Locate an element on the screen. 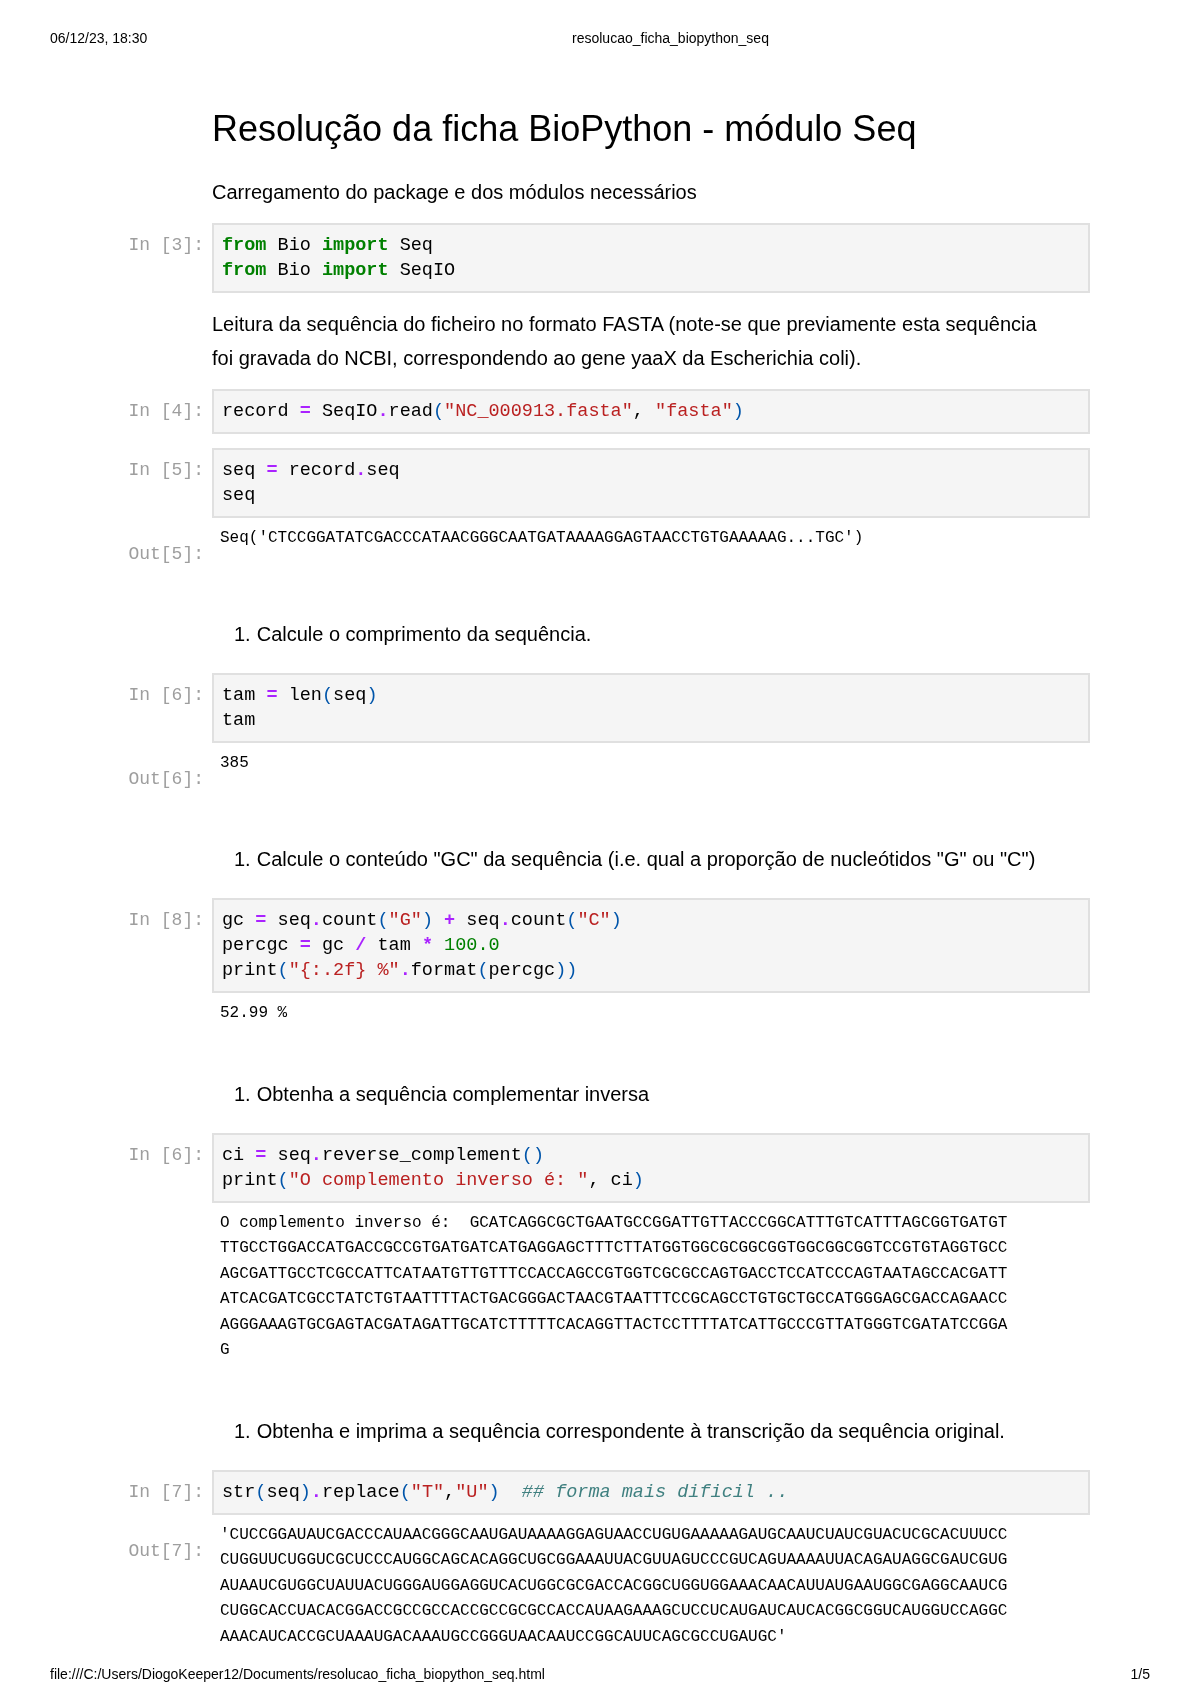  code-line: print("O complemento inverso é: ", ci) is located at coordinates (433, 1180).